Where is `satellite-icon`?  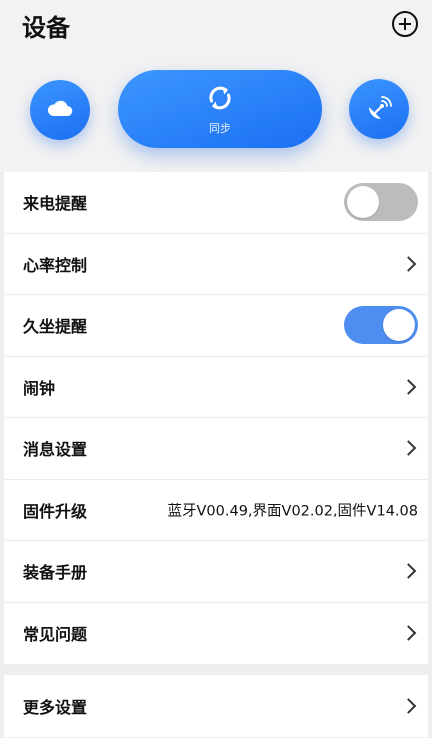
satellite-icon is located at coordinates (380, 107).